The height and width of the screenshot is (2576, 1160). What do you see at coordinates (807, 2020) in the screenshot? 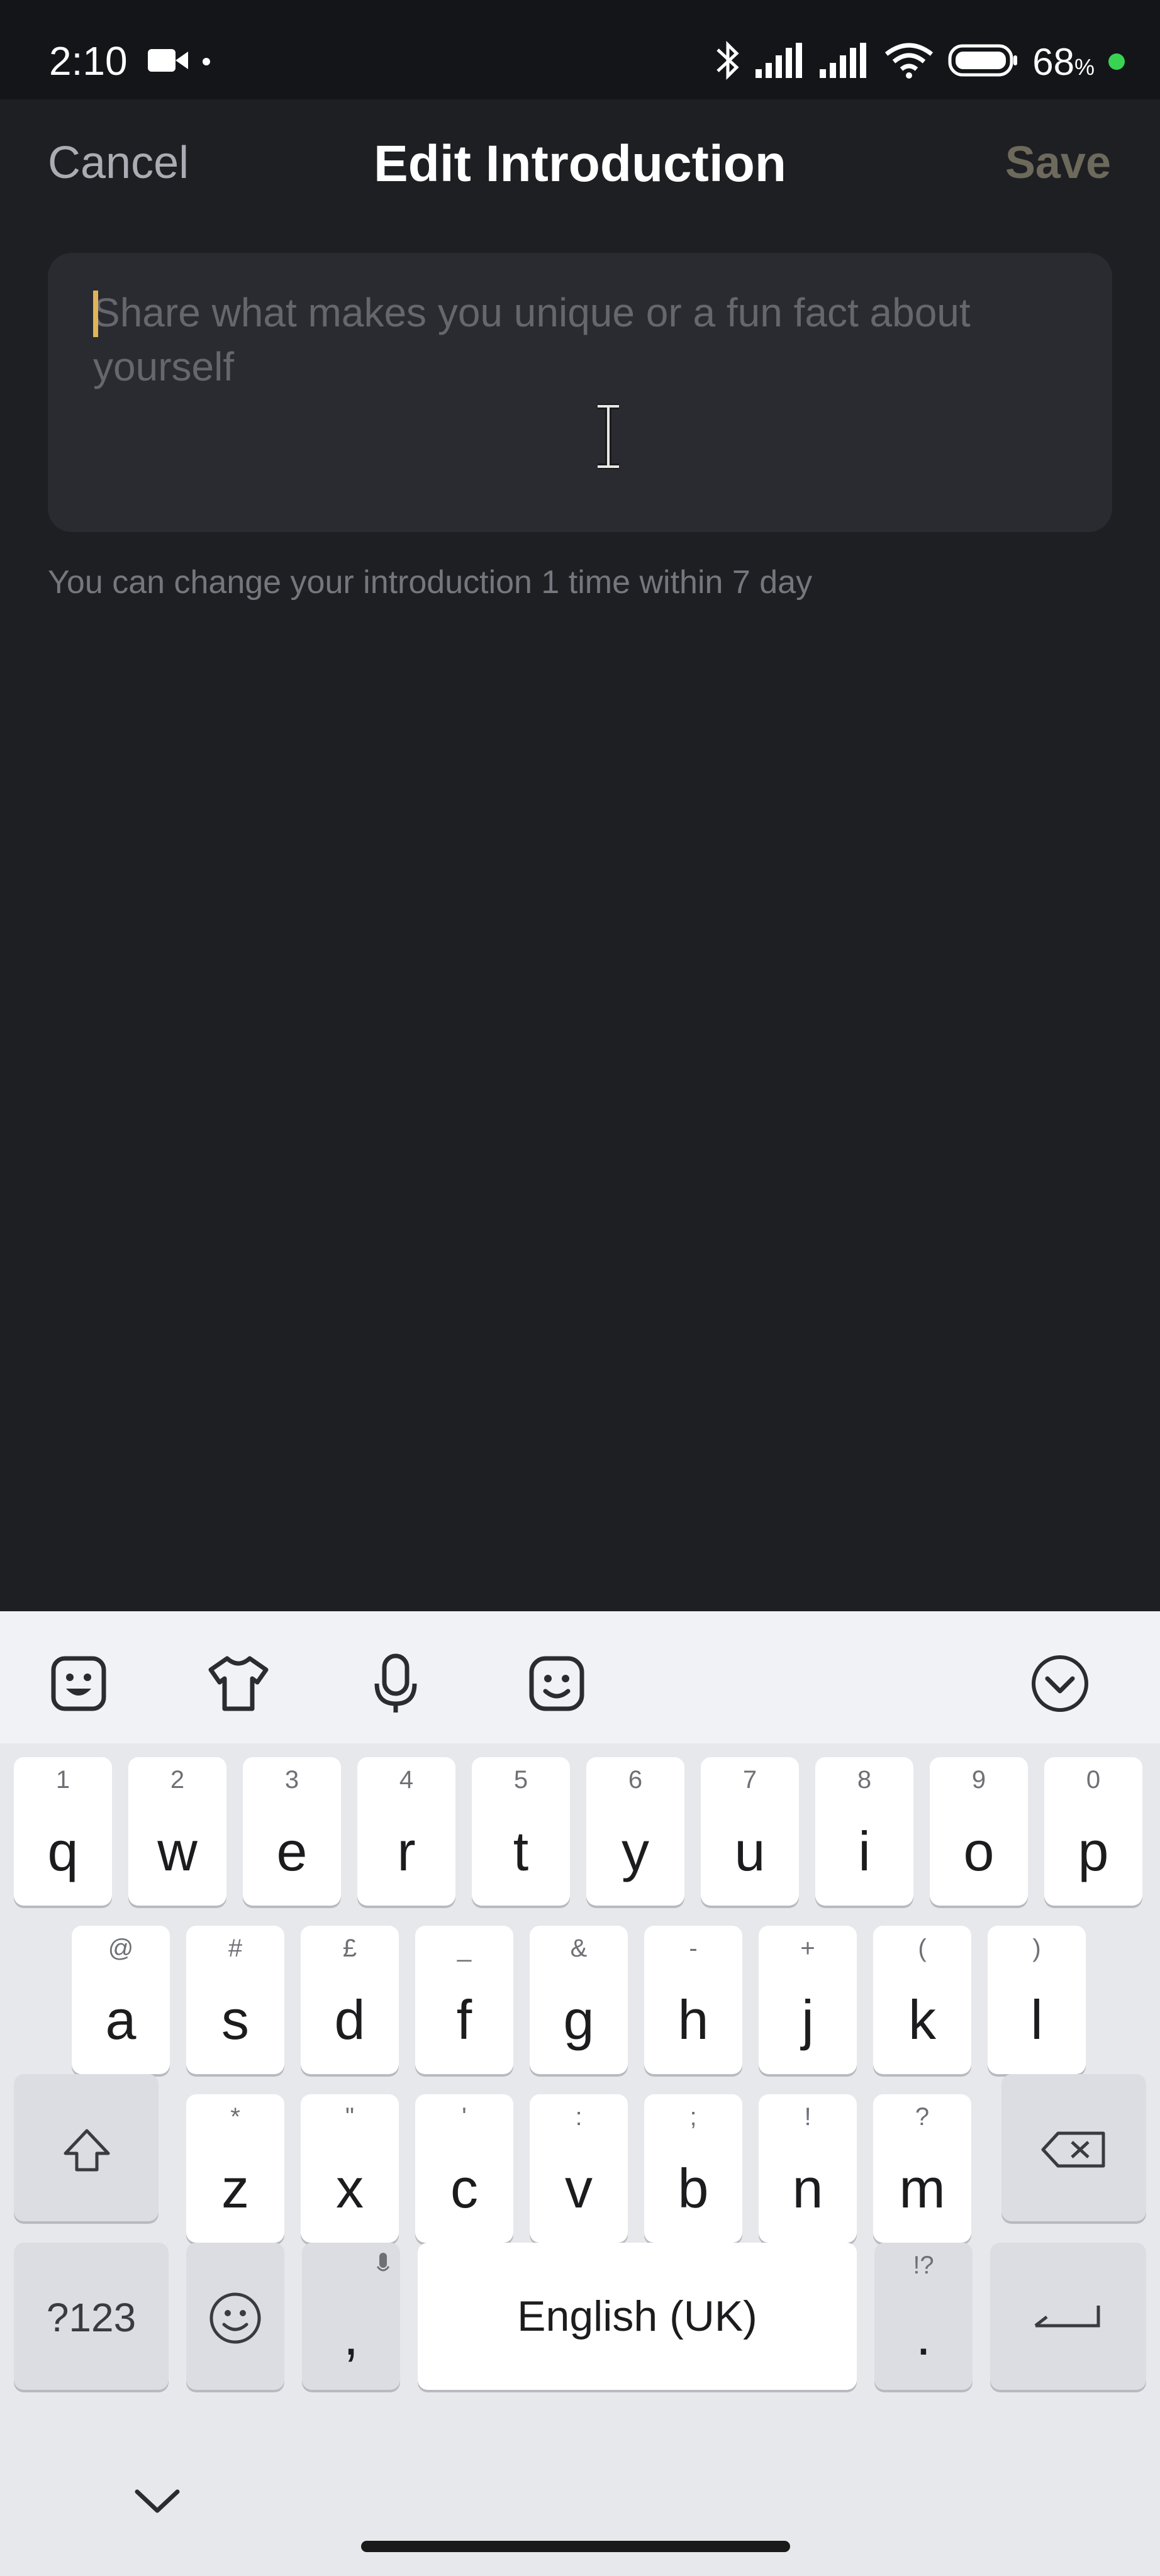
I see `key-label: j` at bounding box center [807, 2020].